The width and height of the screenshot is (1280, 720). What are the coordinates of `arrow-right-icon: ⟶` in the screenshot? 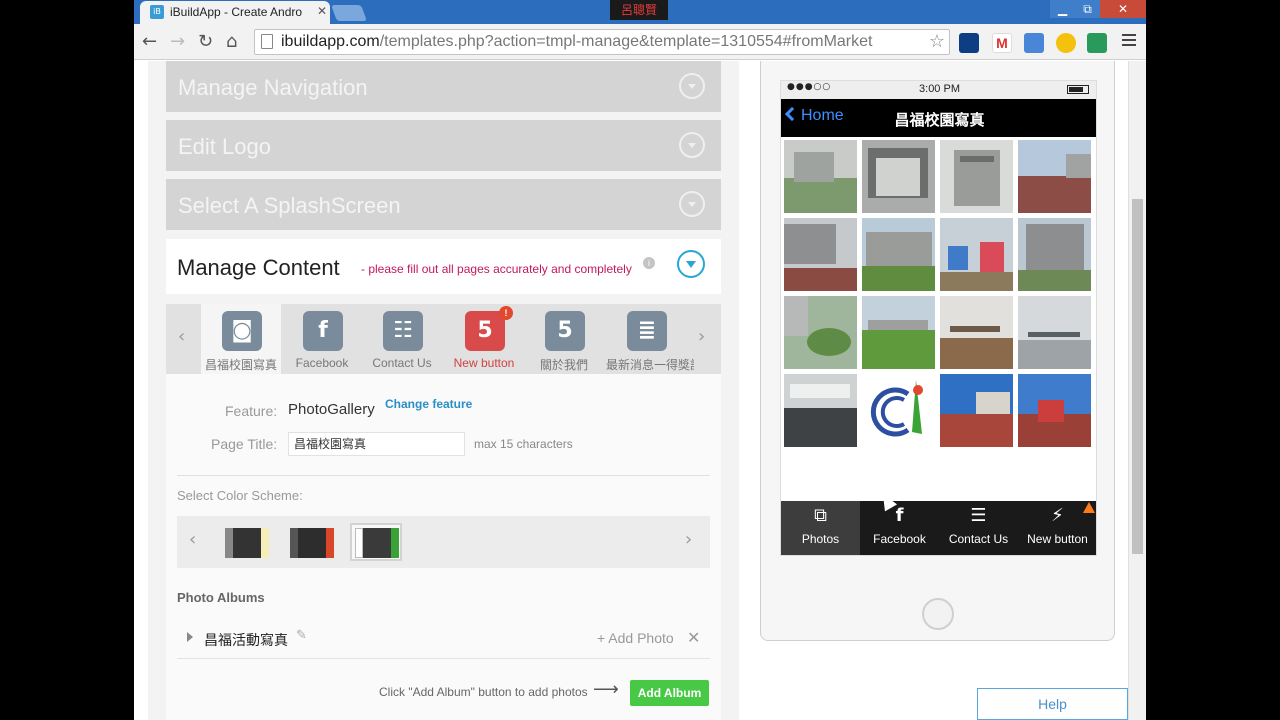 It's located at (606, 689).